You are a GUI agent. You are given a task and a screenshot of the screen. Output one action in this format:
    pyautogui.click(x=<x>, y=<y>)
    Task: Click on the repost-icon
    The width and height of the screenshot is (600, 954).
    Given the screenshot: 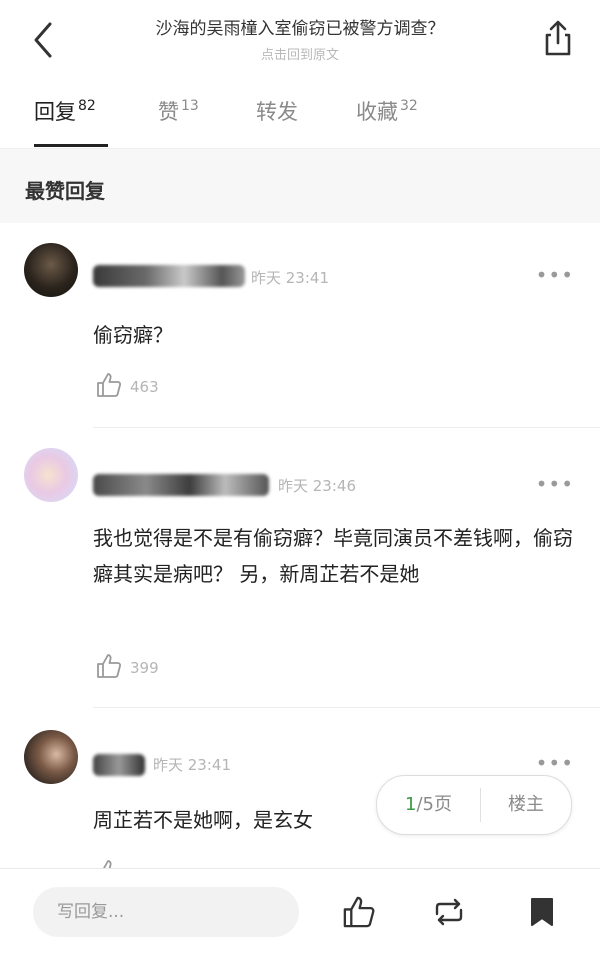 What is the action you would take?
    pyautogui.click(x=449, y=912)
    